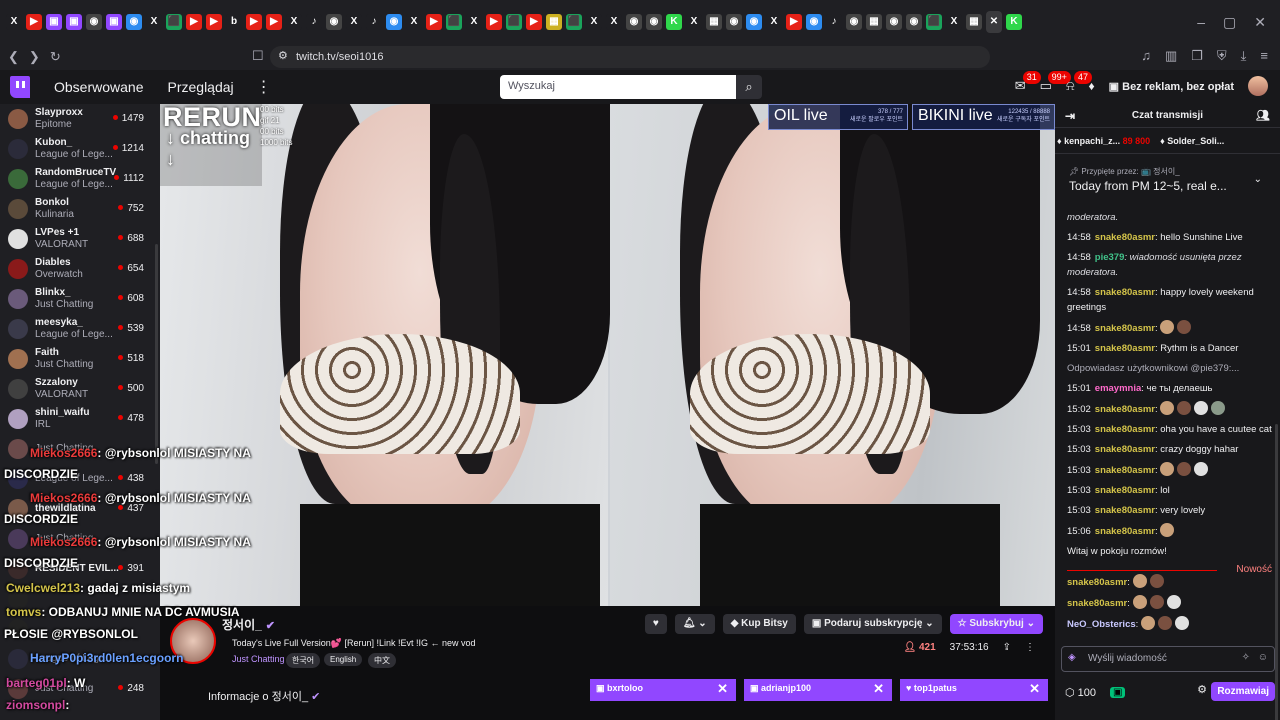  I want to click on gifter-1: ♦ kenpachi_z... 89 800, so click(1103, 141).